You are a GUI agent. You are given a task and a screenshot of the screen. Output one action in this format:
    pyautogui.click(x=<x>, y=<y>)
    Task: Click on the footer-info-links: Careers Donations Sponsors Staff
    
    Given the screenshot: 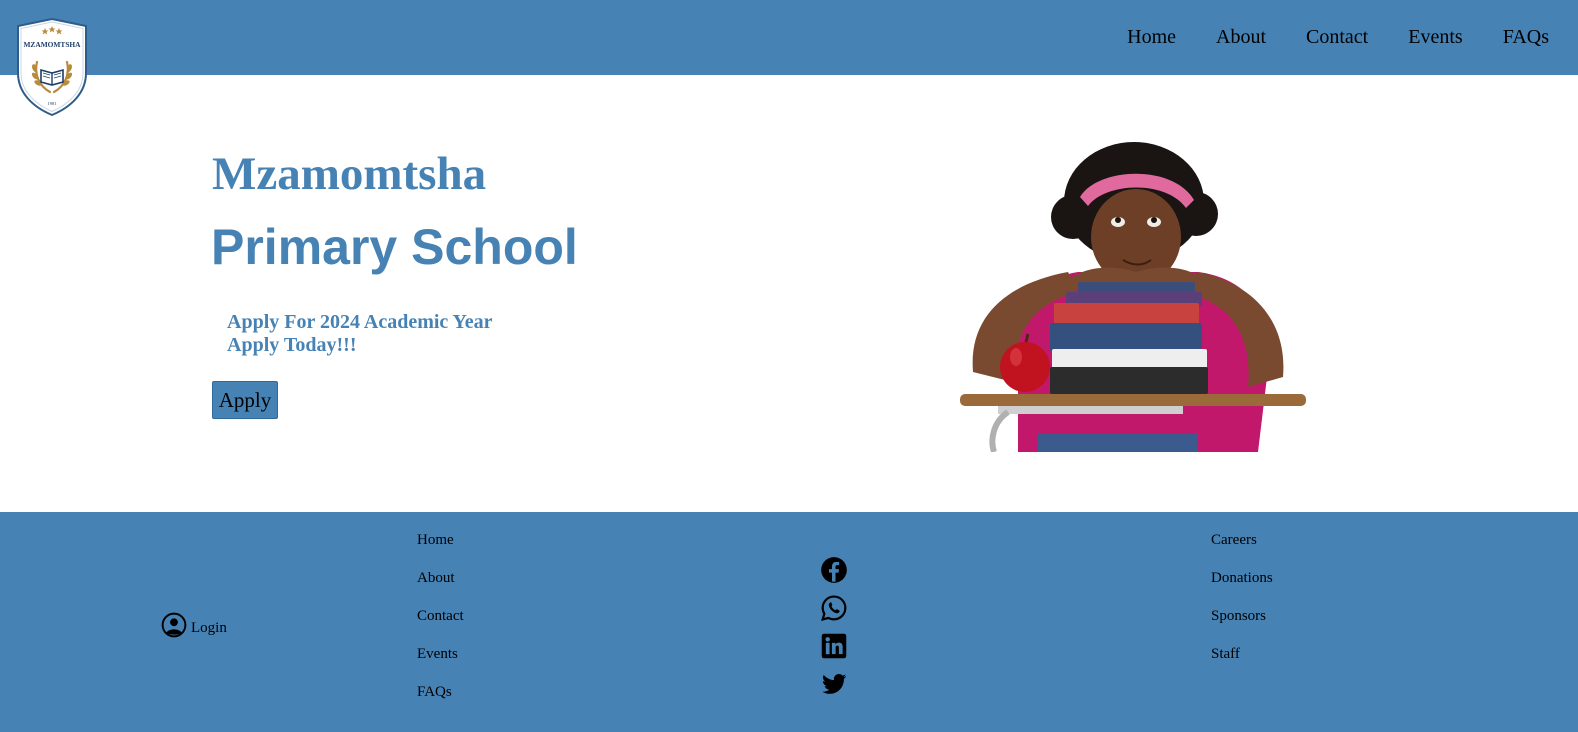 What is the action you would take?
    pyautogui.click(x=1242, y=606)
    